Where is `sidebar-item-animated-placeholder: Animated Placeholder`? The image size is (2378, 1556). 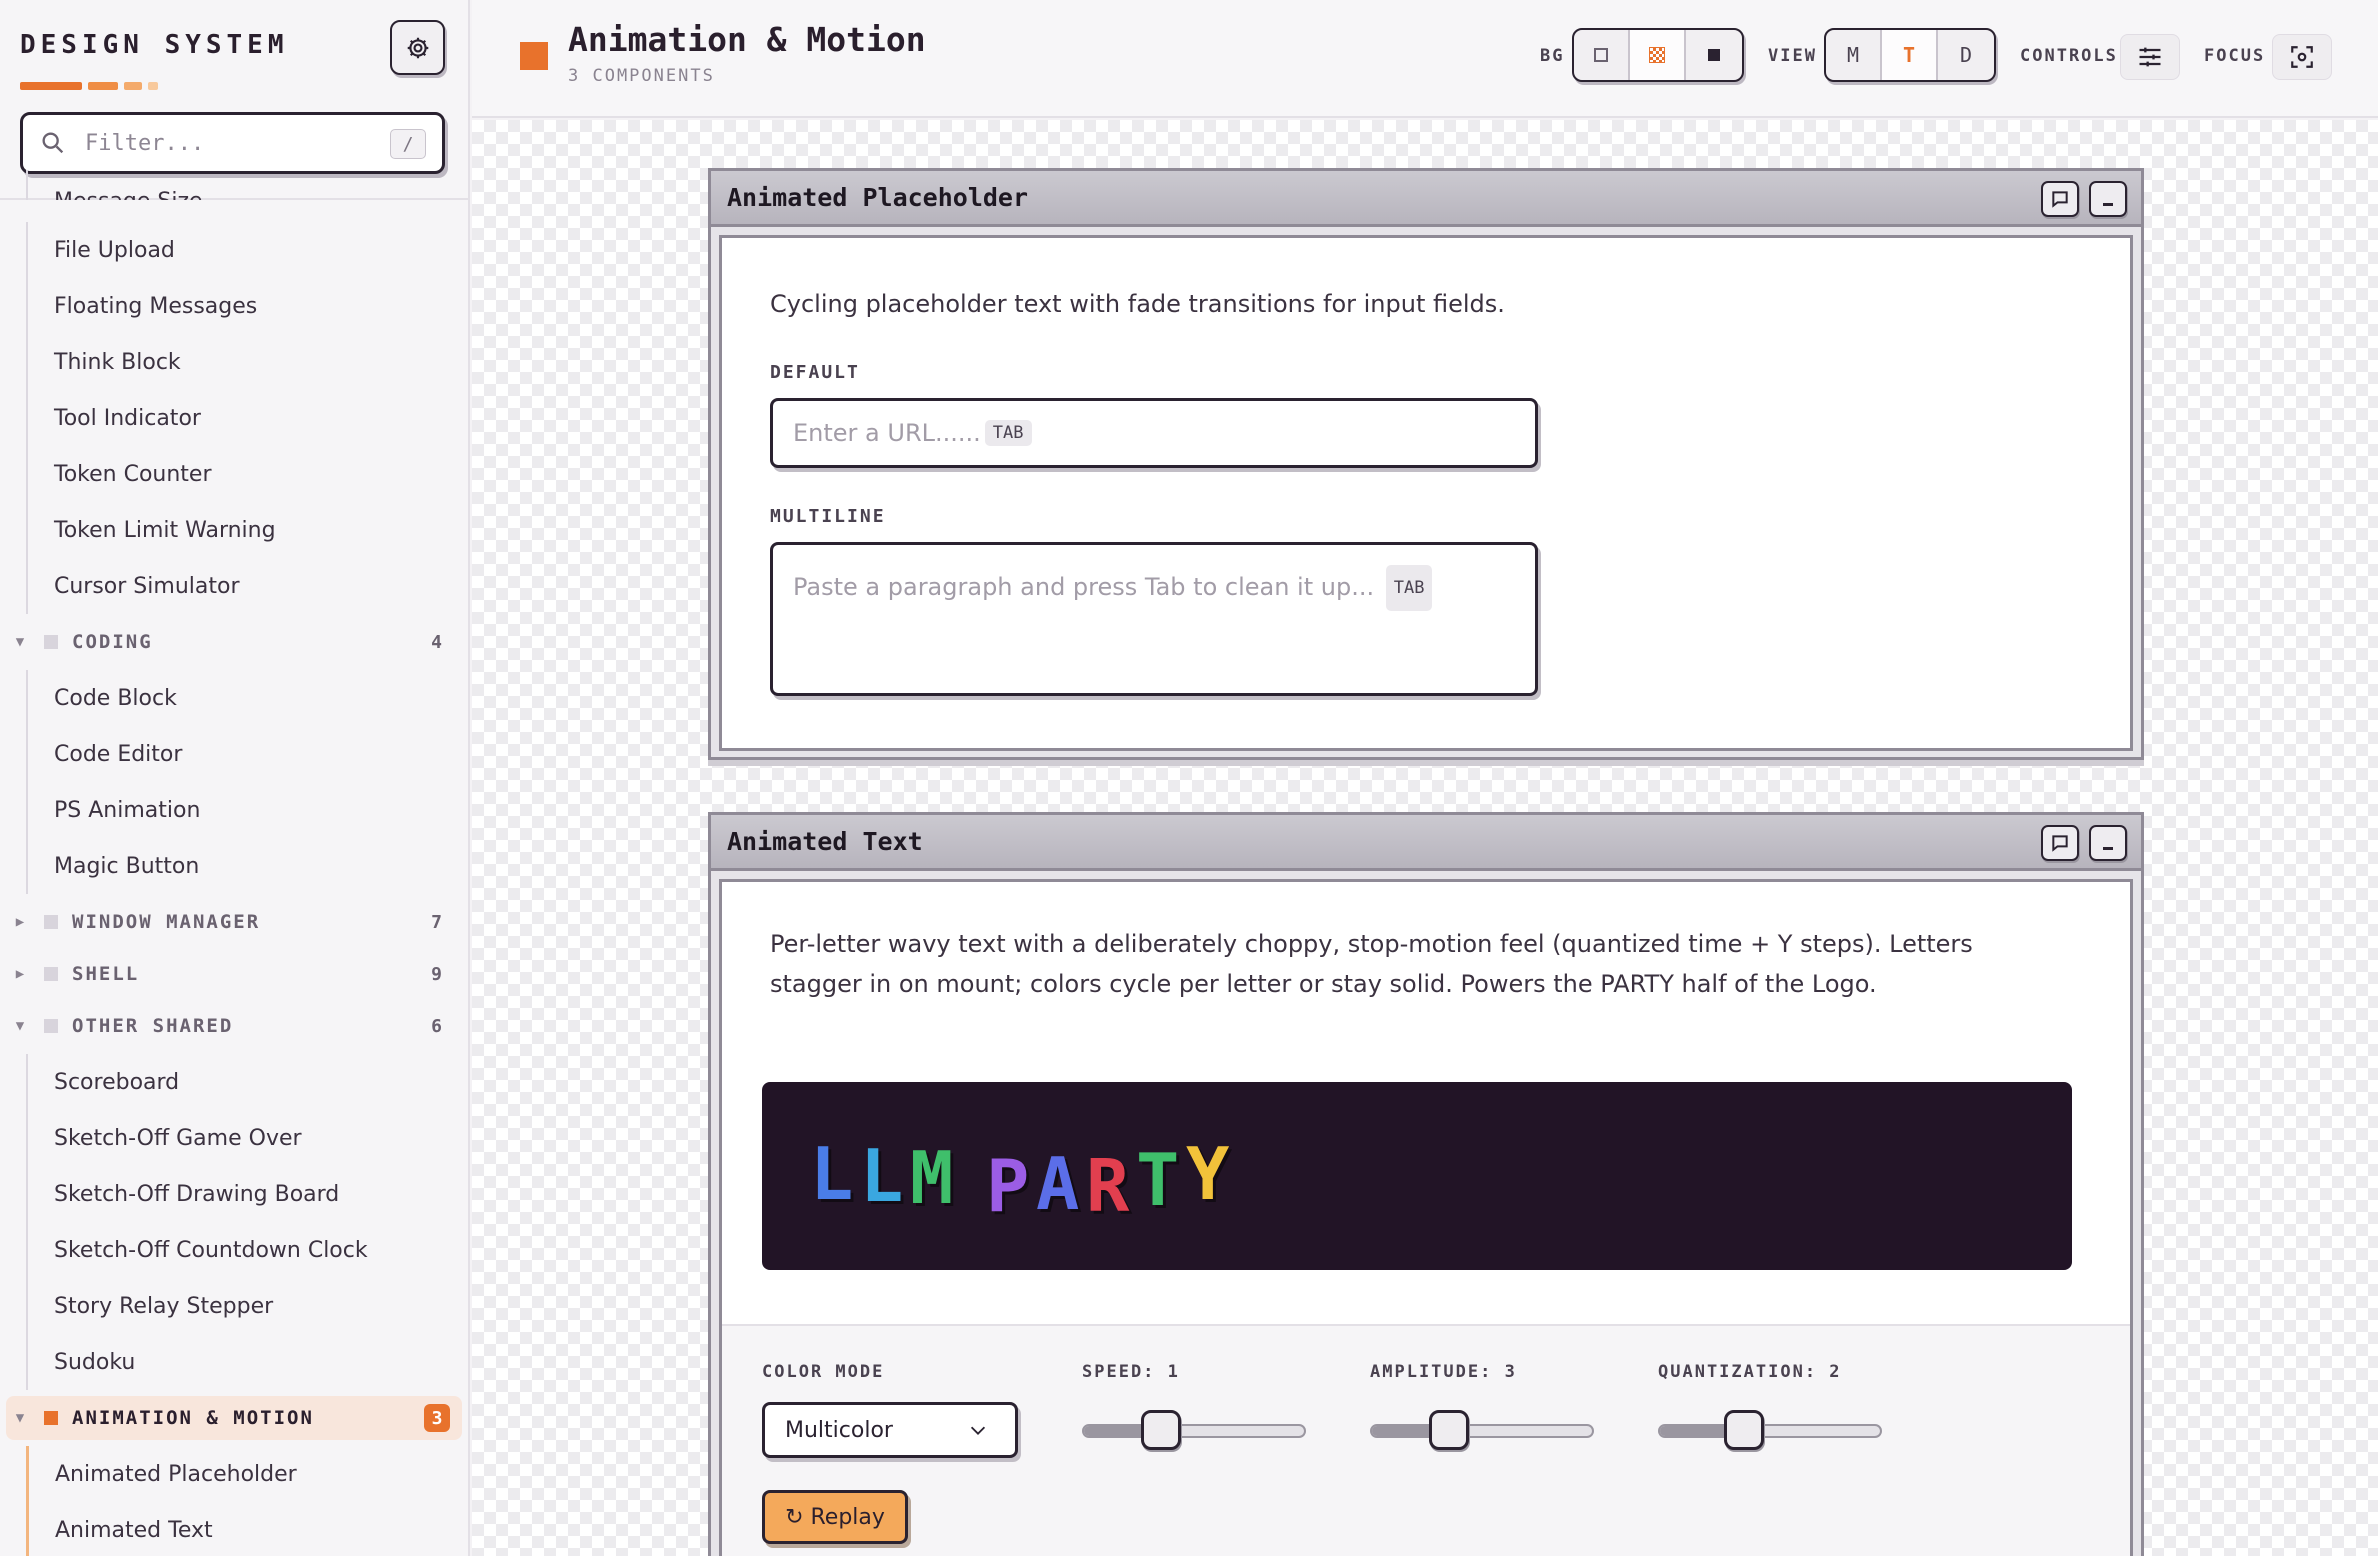
sidebar-item-animated-placeholder: Animated Placeholder is located at coordinates (236, 1474).